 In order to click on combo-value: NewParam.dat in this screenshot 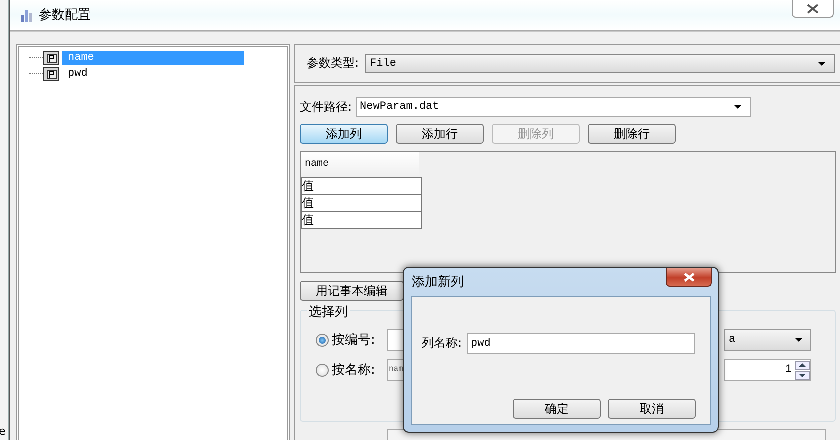, I will do `click(400, 107)`.